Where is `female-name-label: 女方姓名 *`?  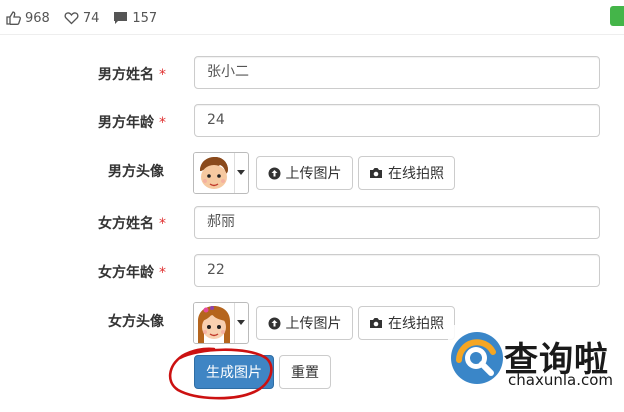 female-name-label: 女方姓名 * is located at coordinates (132, 224).